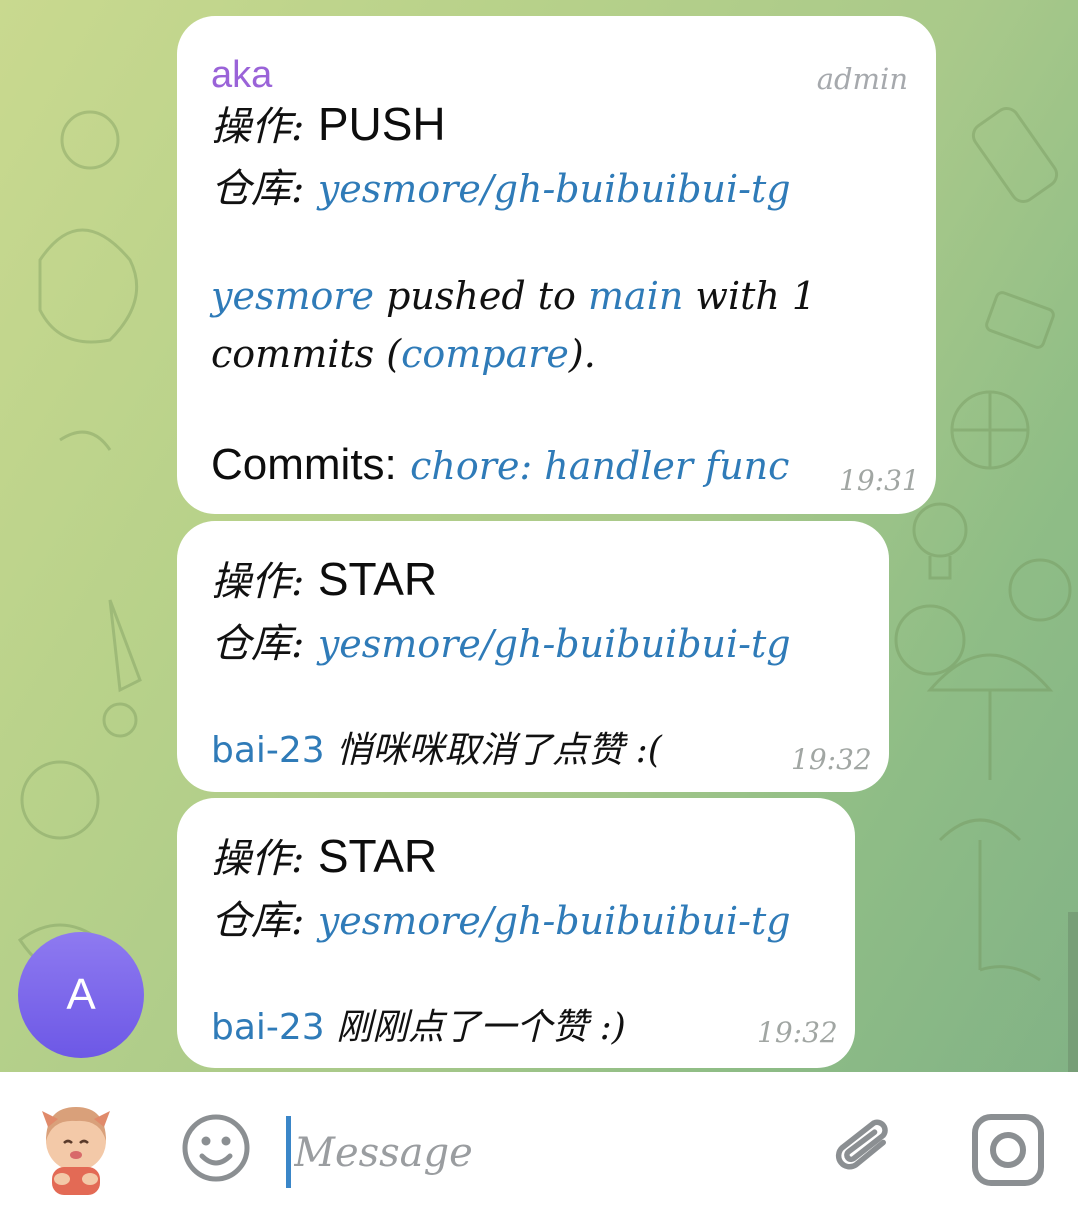 The image size is (1078, 1220). Describe the element at coordinates (292, 296) in the screenshot. I see `user-link: yesmore` at that location.